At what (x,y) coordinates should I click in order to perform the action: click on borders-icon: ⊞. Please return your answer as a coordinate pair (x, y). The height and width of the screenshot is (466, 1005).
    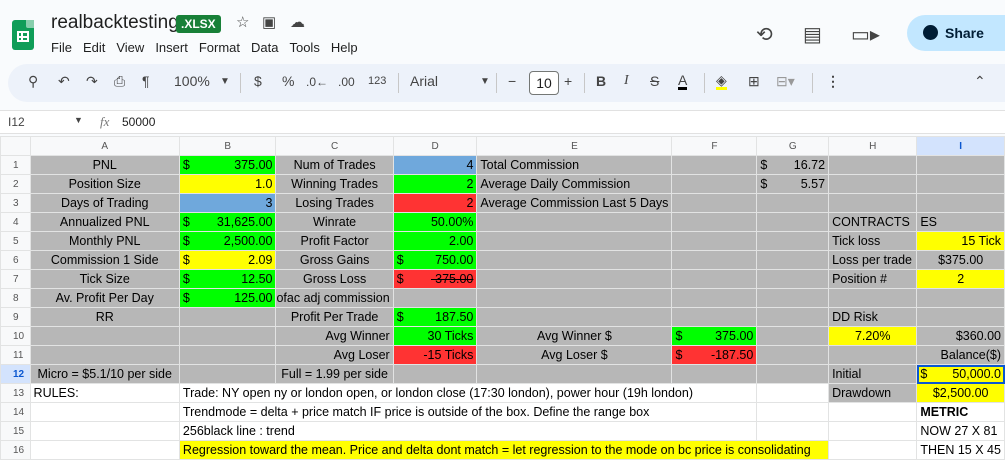
    Looking at the image, I should click on (754, 81).